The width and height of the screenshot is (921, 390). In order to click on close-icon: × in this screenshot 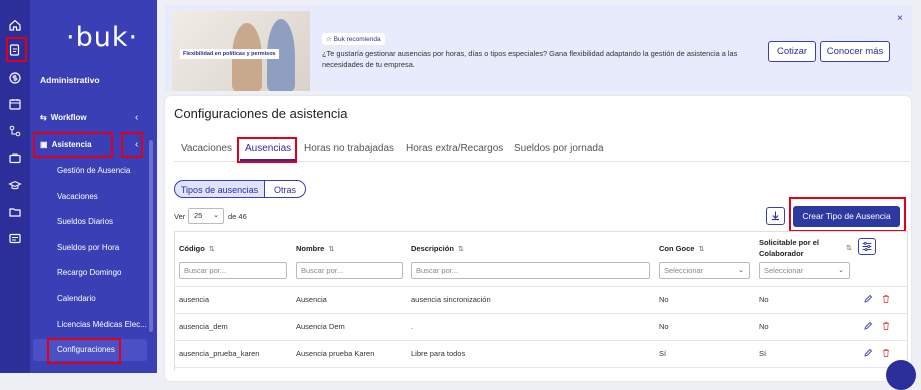, I will do `click(900, 18)`.